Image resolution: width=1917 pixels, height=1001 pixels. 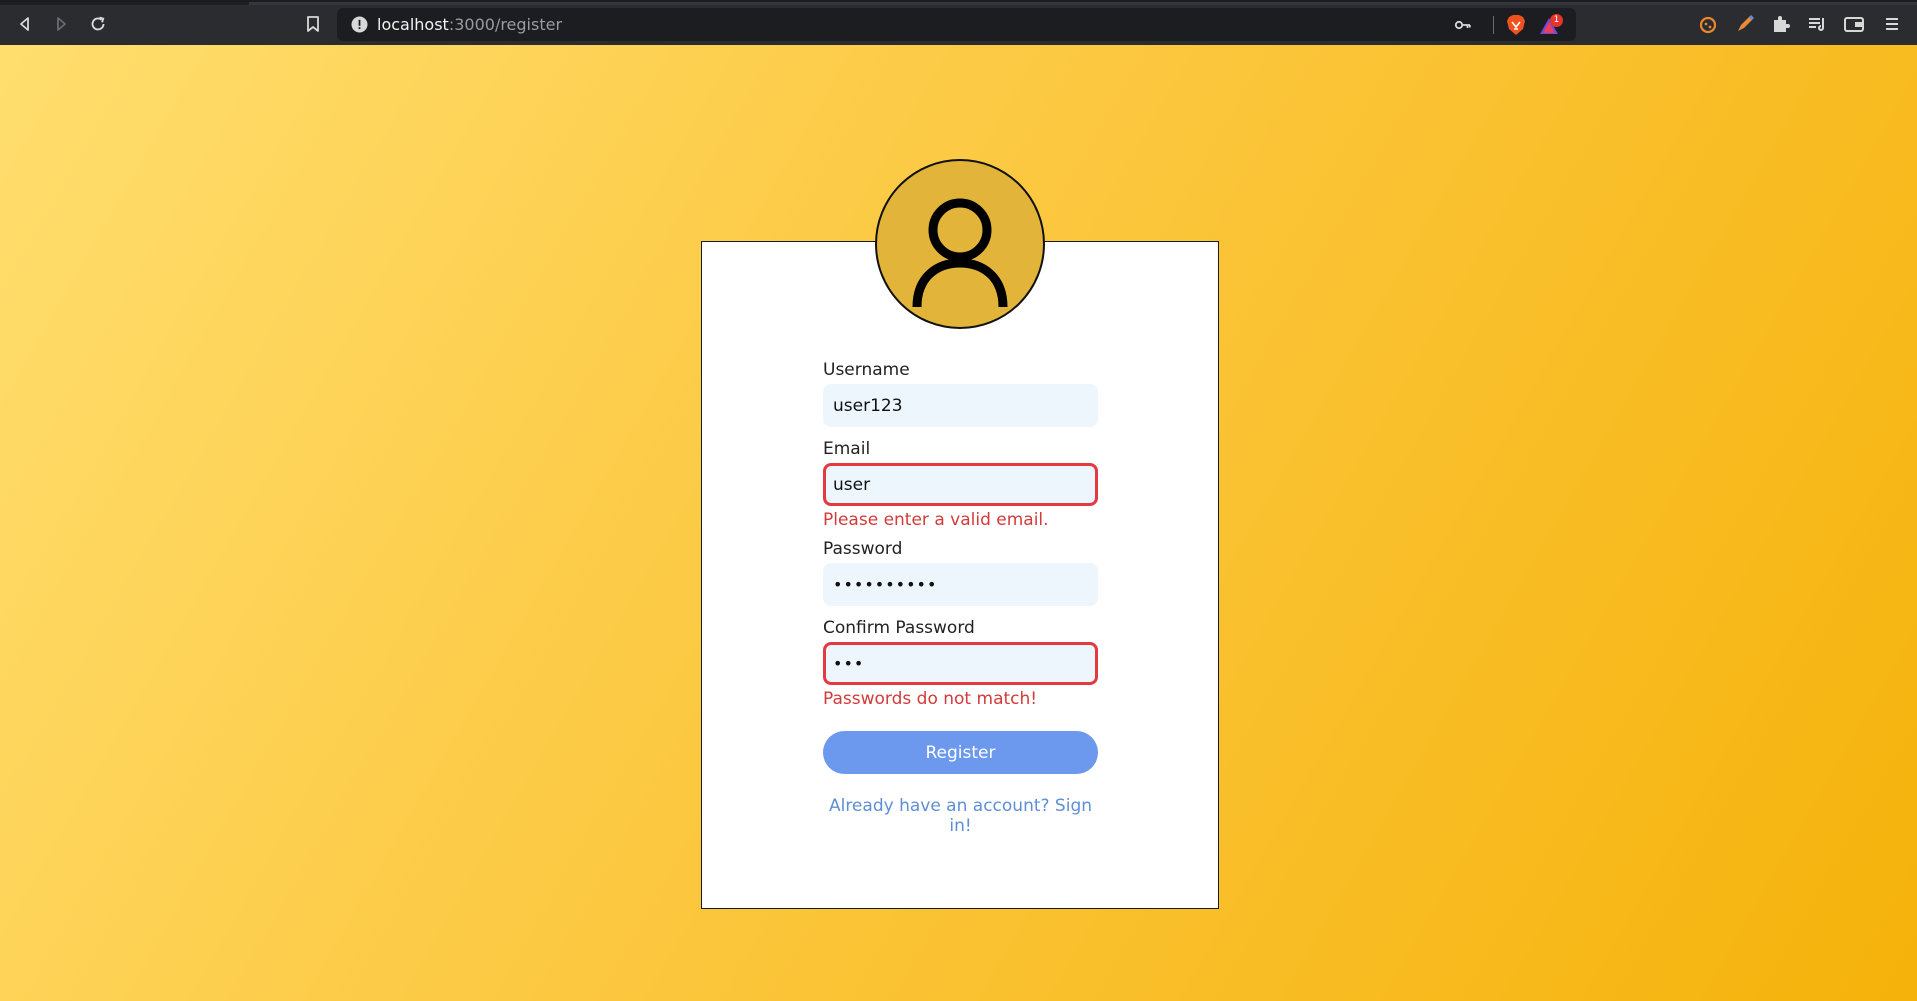 What do you see at coordinates (866, 370) in the screenshot?
I see `username-label: Username` at bounding box center [866, 370].